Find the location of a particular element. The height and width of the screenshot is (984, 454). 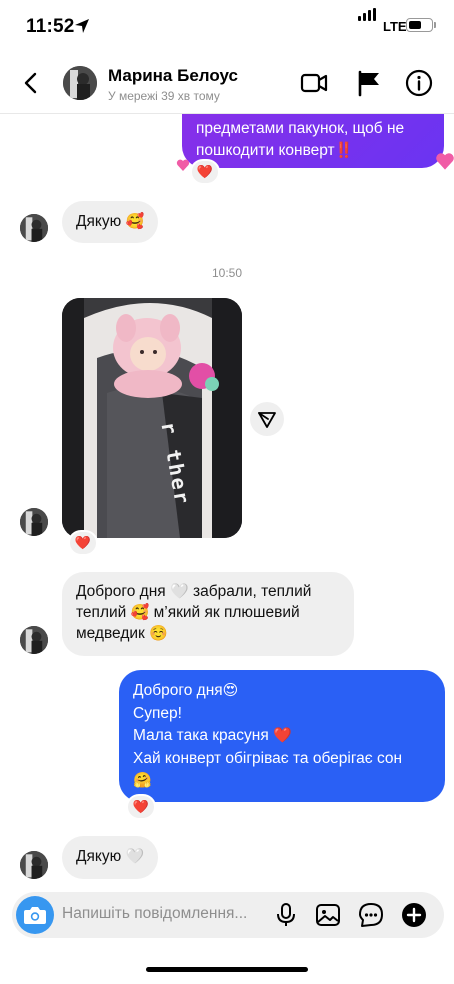

send-share-icon is located at coordinates (267, 420).